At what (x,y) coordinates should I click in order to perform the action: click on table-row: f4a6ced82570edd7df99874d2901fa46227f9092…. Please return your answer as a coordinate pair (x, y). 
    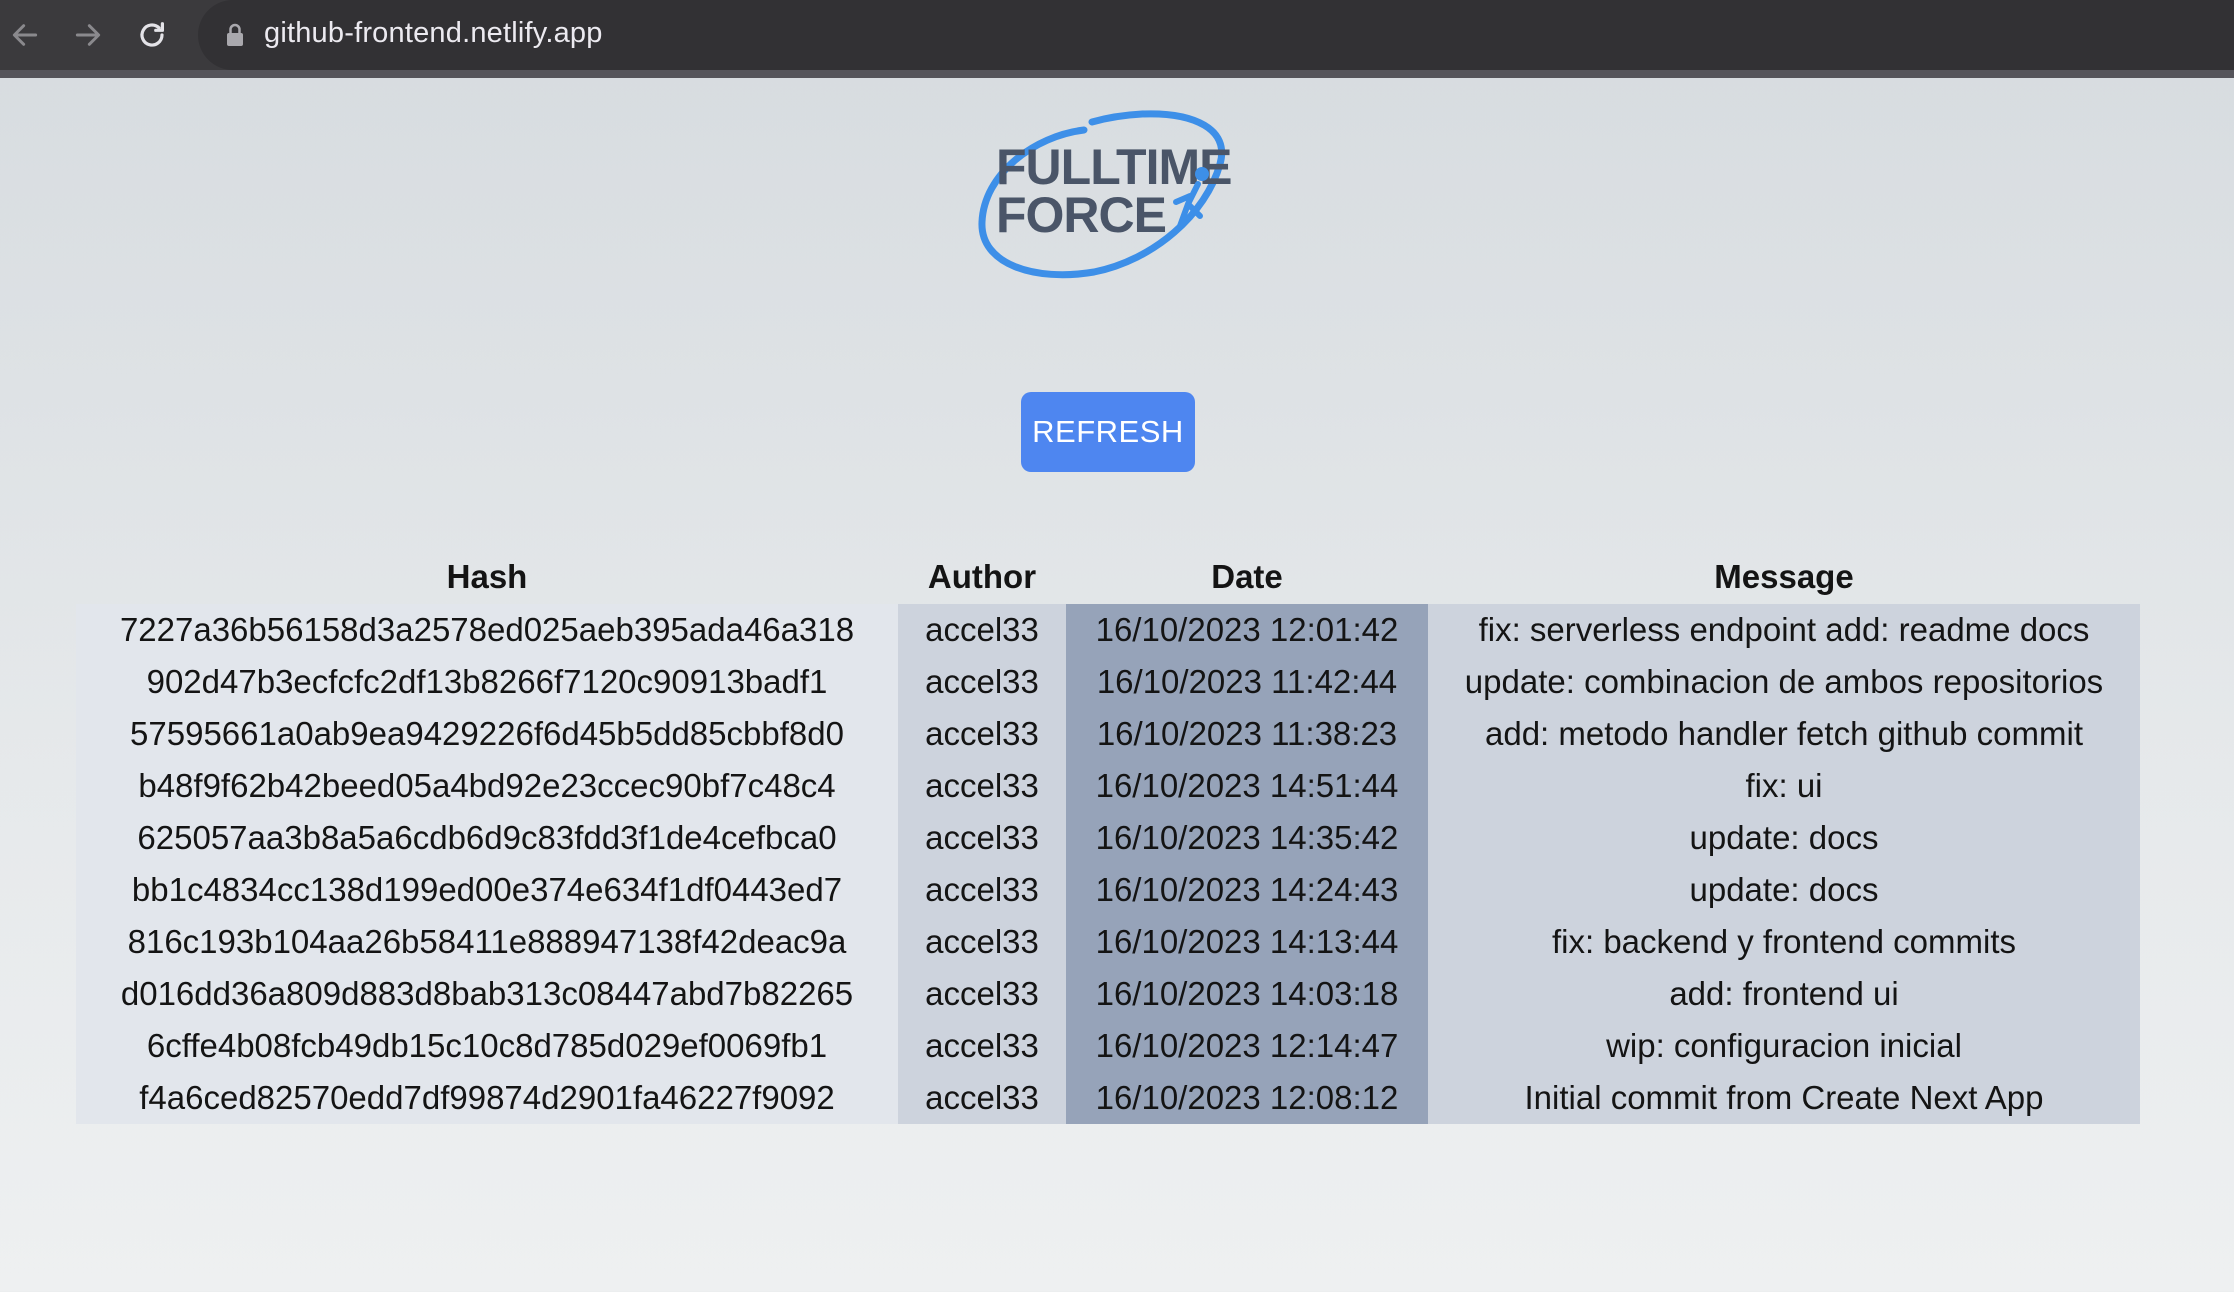
    Looking at the image, I should click on (1108, 1098).